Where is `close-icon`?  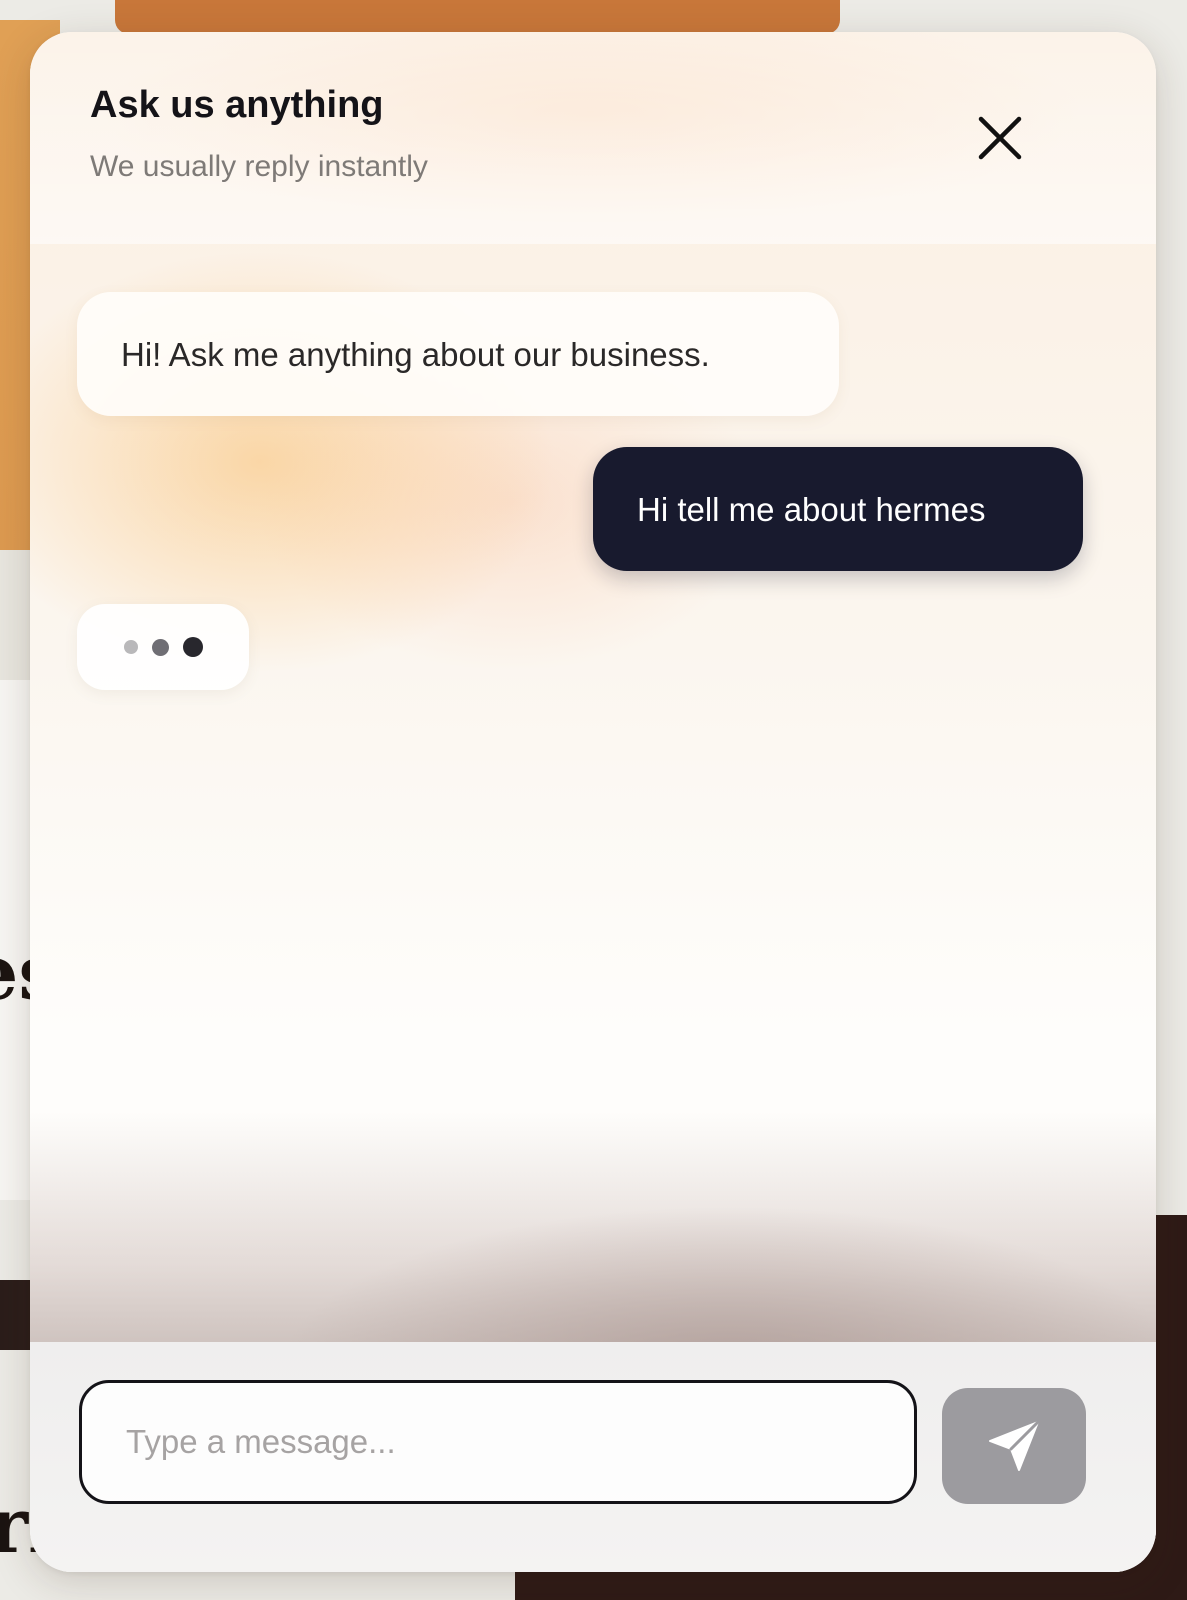 close-icon is located at coordinates (1000, 138).